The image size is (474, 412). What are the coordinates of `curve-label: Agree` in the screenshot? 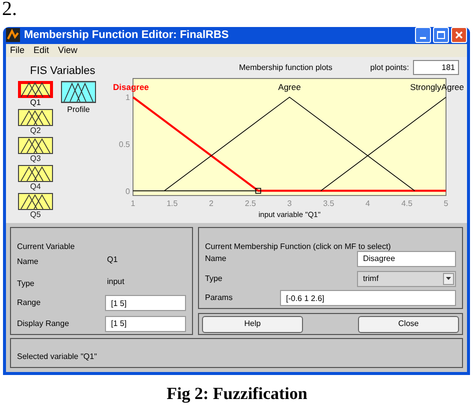 It's located at (289, 87).